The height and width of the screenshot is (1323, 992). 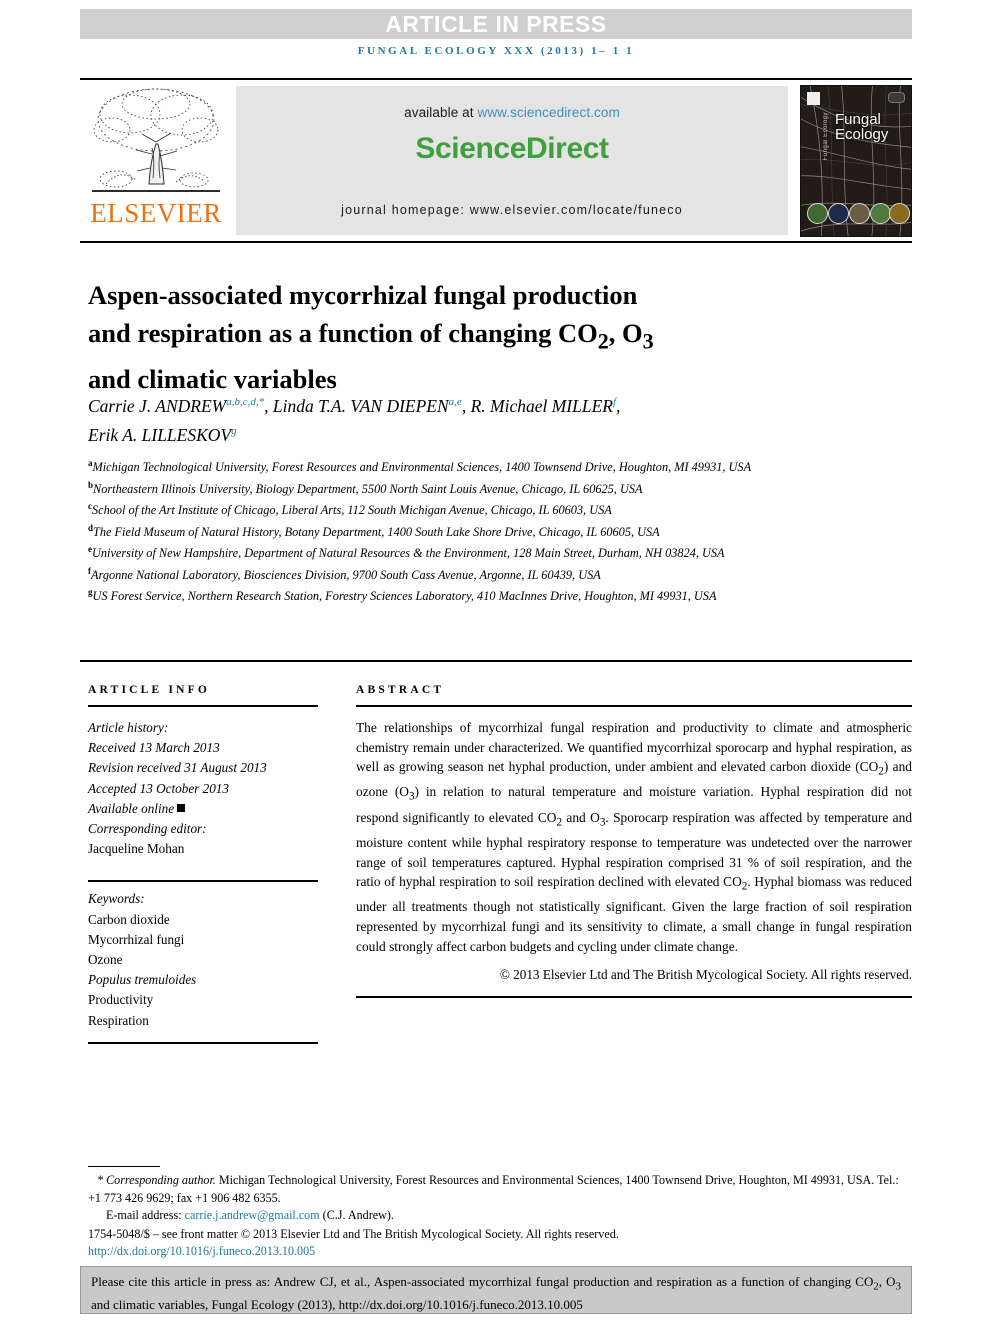 I want to click on keyword-item: Populus tremuloides, so click(x=203, y=980).